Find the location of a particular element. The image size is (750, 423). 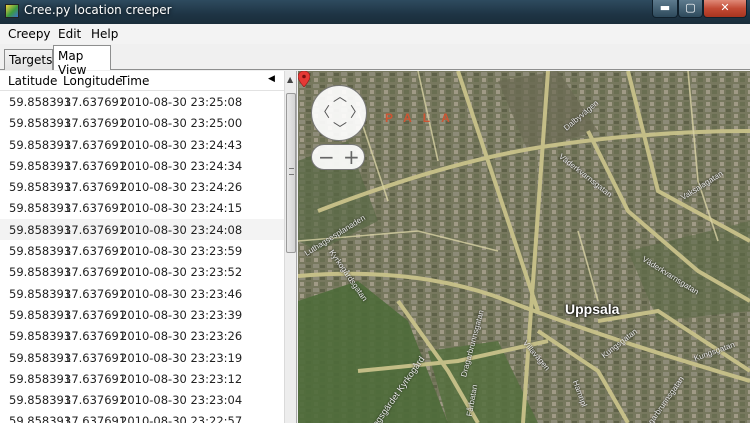

table-row: 59.858393 17.637691 2010-08-30 23:25:00 is located at coordinates (142, 122).